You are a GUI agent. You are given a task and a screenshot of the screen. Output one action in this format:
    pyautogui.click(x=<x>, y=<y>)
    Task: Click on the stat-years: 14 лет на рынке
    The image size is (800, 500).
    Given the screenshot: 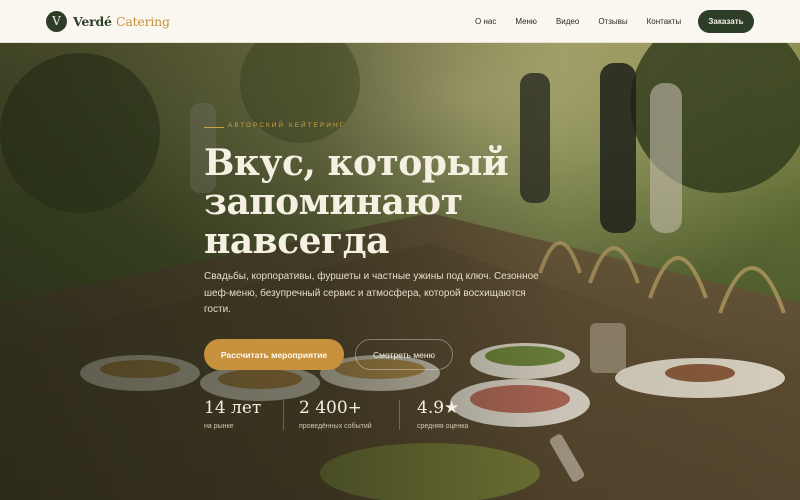 What is the action you would take?
    pyautogui.click(x=232, y=414)
    